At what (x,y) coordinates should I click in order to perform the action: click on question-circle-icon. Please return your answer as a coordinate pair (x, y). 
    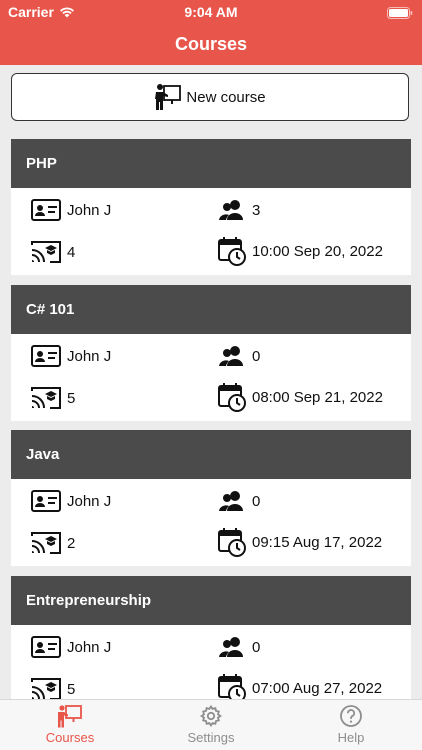
    Looking at the image, I should click on (351, 716).